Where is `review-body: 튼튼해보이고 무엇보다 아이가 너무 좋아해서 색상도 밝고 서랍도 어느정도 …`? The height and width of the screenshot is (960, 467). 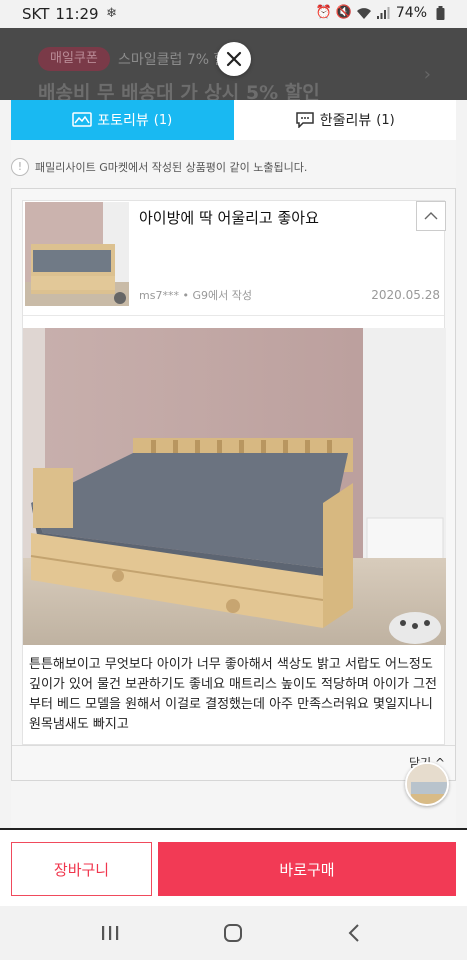 review-body: 튼튼해보이고 무엇보다 아이가 너무 좋아해서 색상도 밝고 서랍도 어느정도 … is located at coordinates (233, 694).